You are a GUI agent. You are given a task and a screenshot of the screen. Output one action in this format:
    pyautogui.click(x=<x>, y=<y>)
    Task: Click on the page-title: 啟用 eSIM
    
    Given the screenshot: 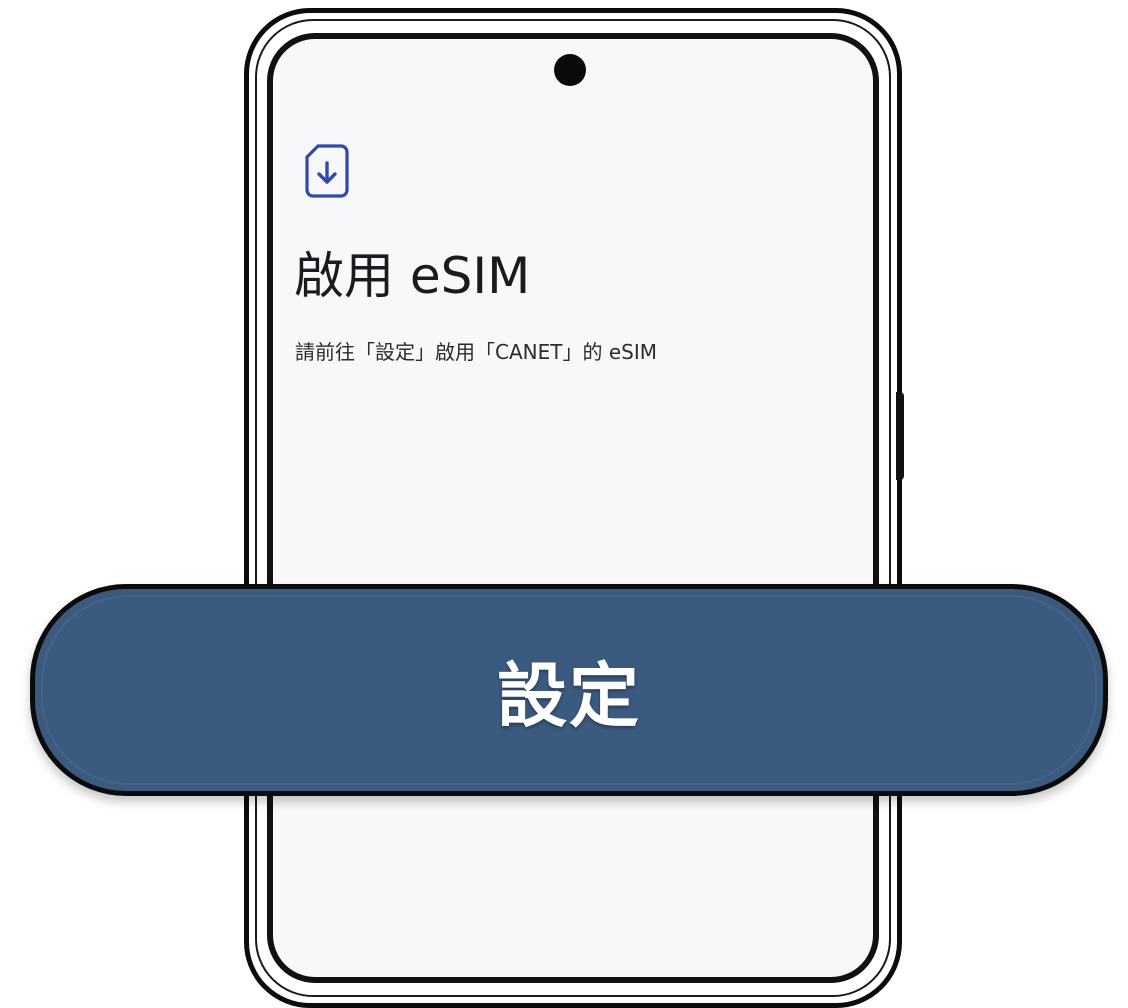 What is the action you would take?
    pyautogui.click(x=412, y=276)
    